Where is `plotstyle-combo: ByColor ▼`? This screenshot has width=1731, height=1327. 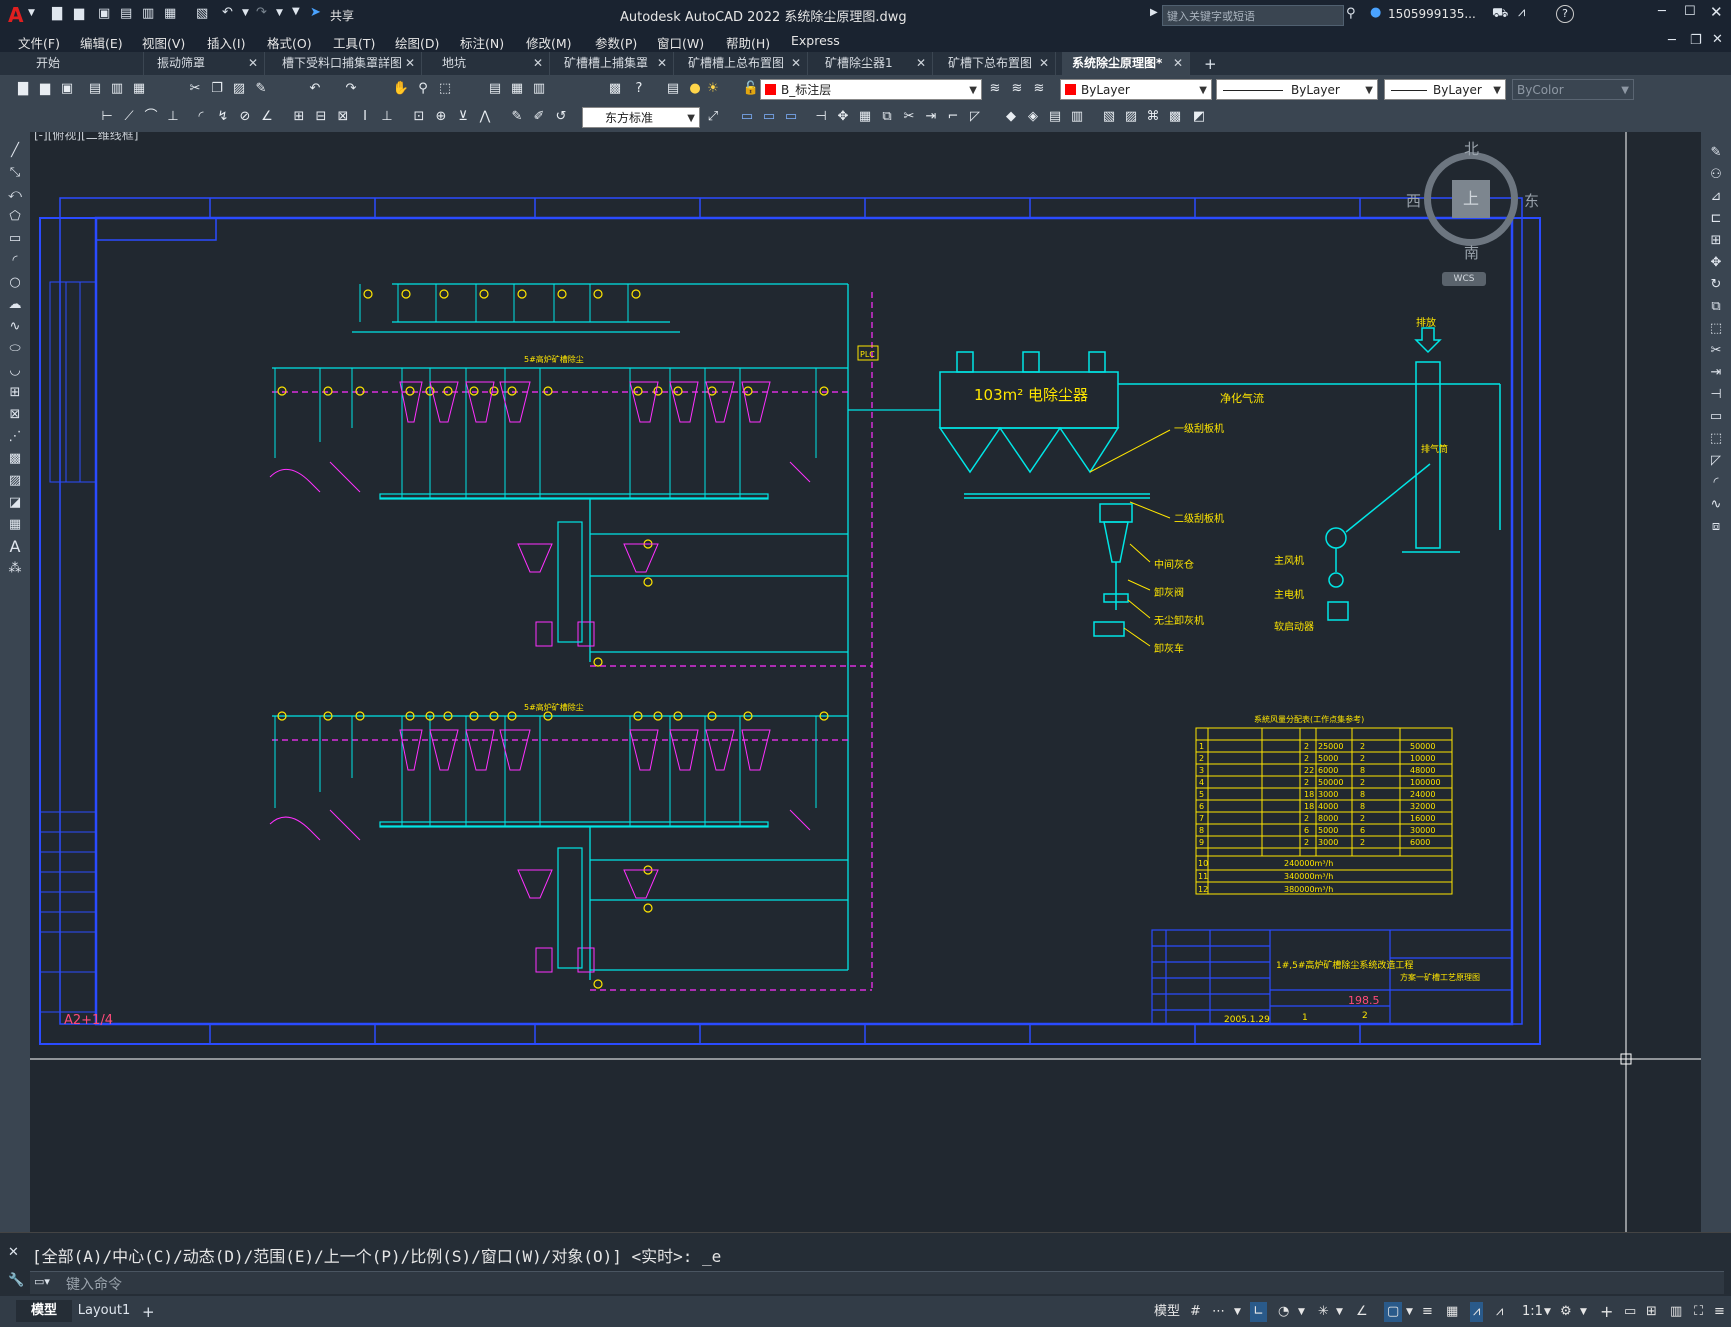
plotstyle-combo: ByColor ▼ is located at coordinates (1573, 89).